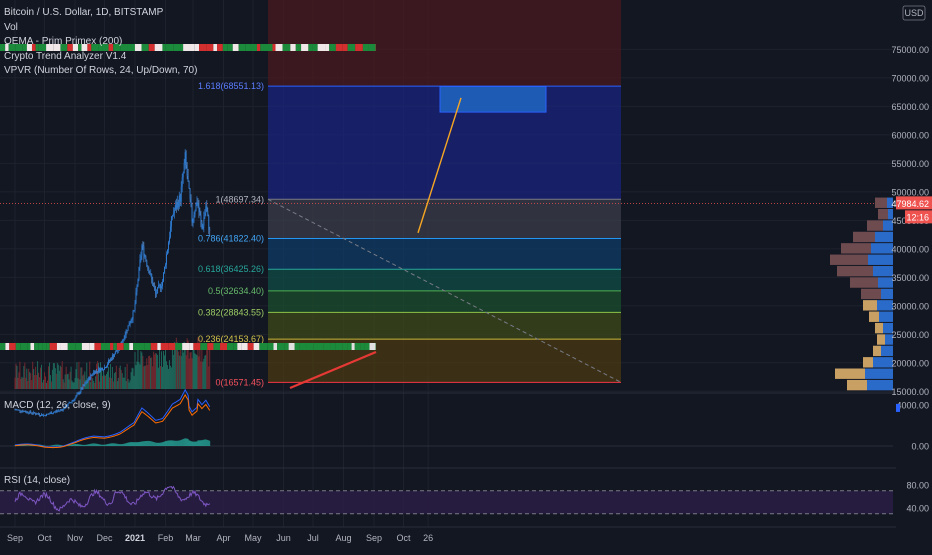 The height and width of the screenshot is (555, 932). I want to click on rsi-label: RSI (14, close), so click(37, 480).